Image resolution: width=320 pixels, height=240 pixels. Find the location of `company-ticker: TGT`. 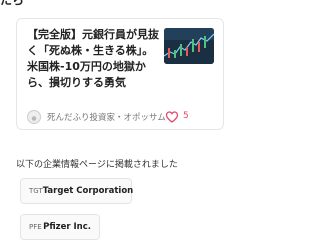

company-ticker: TGT is located at coordinates (36, 191).